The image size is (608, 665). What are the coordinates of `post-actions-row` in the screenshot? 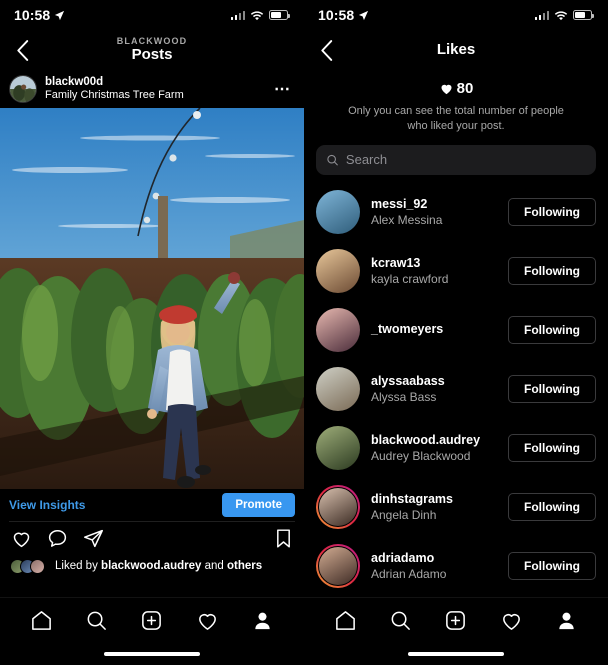 It's located at (152, 538).